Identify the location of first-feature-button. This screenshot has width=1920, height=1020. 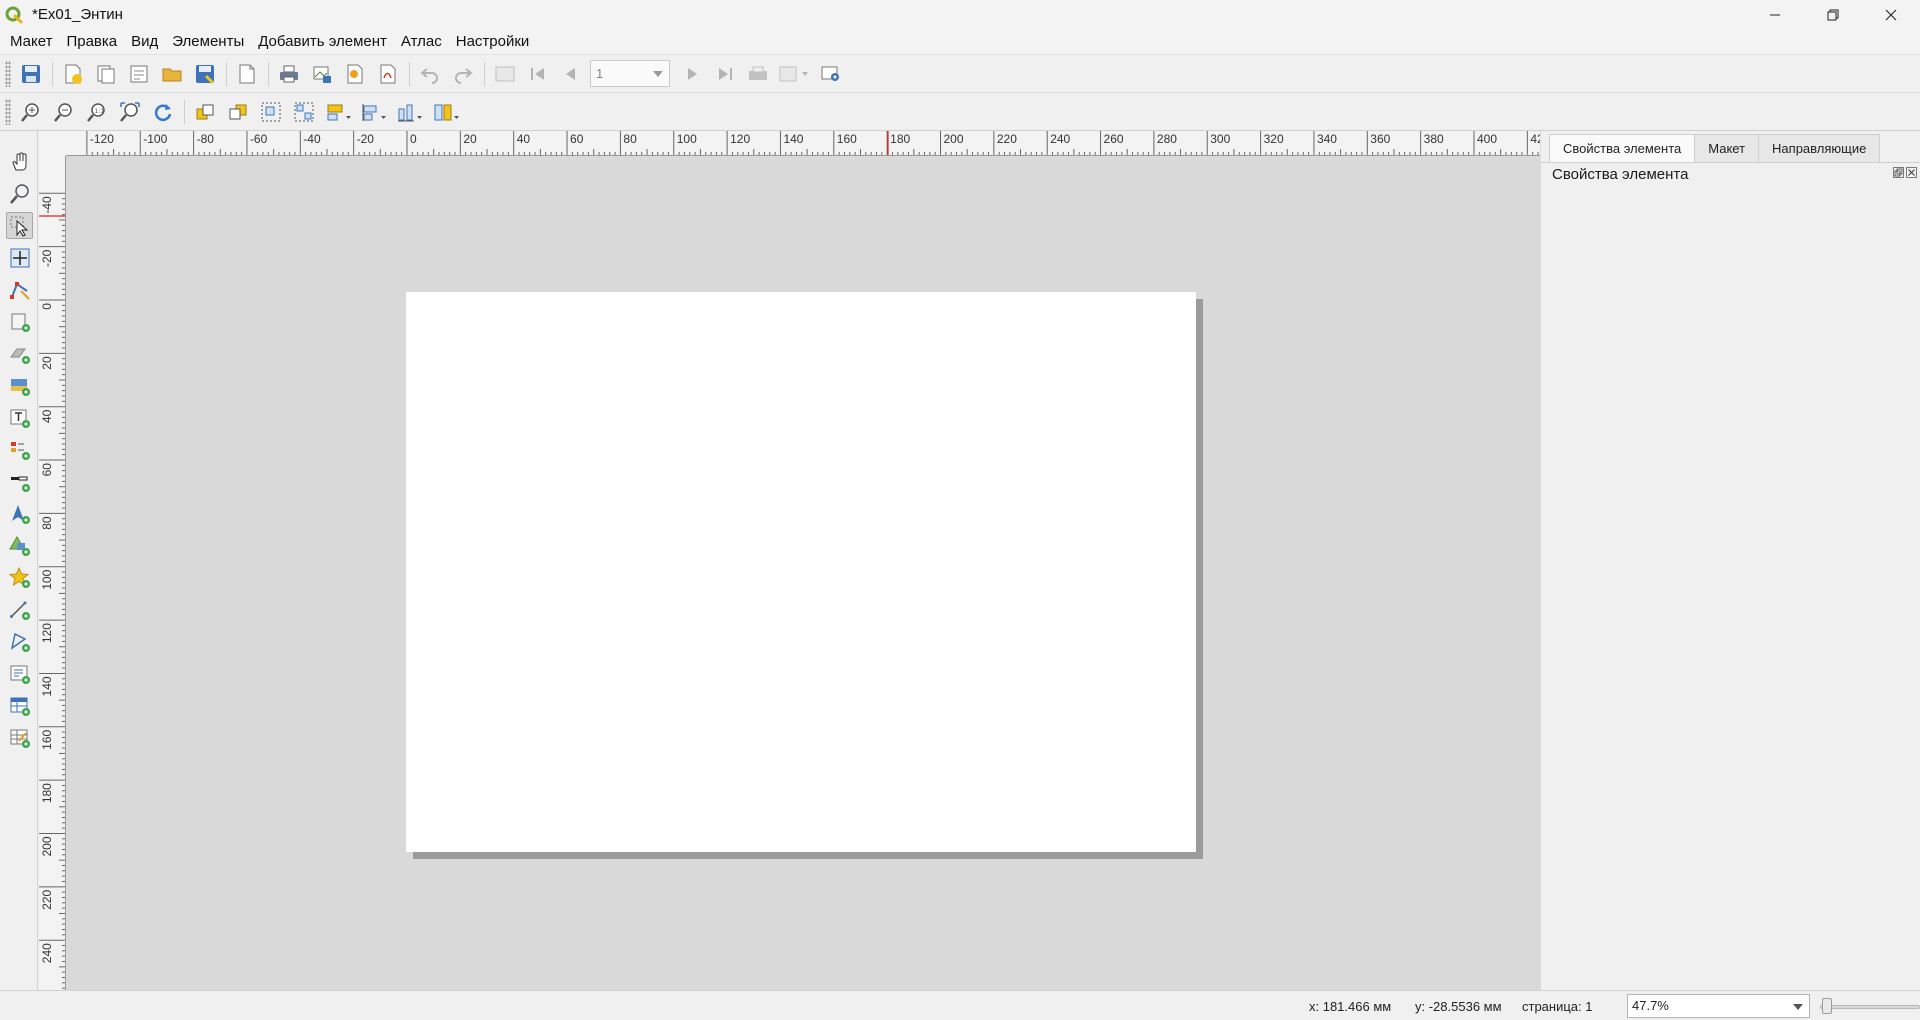
(537, 73).